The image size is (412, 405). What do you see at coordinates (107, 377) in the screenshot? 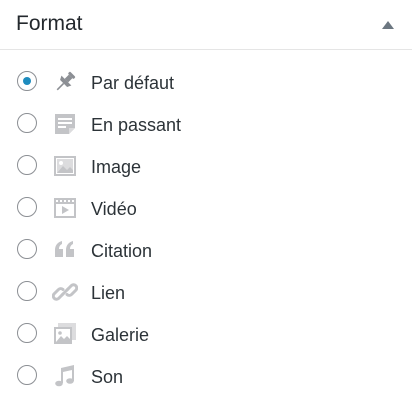
I see `format-label: Son` at bounding box center [107, 377].